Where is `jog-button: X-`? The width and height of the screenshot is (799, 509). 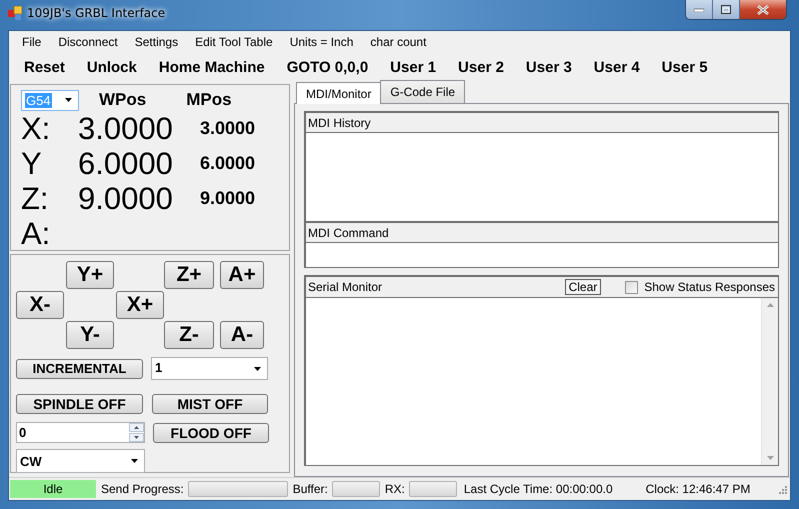
jog-button: X- is located at coordinates (40, 305).